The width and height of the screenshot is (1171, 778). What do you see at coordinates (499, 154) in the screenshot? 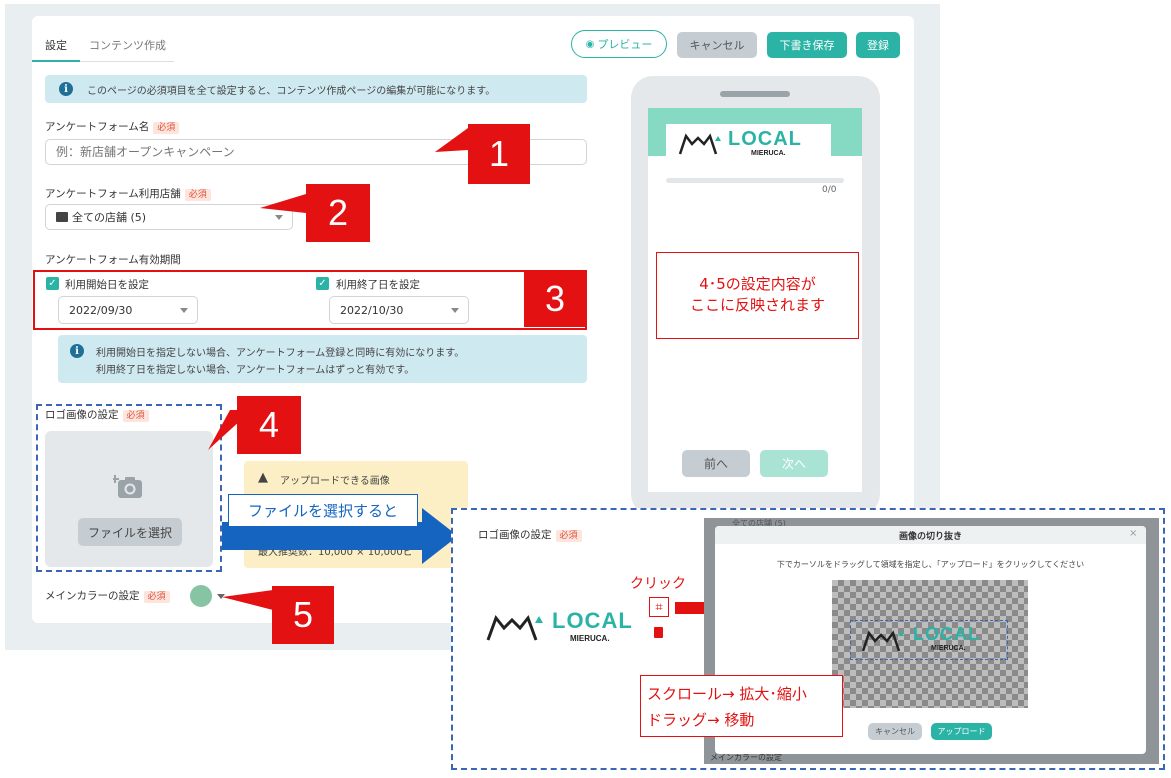
I see `callout-badge-1: 1` at bounding box center [499, 154].